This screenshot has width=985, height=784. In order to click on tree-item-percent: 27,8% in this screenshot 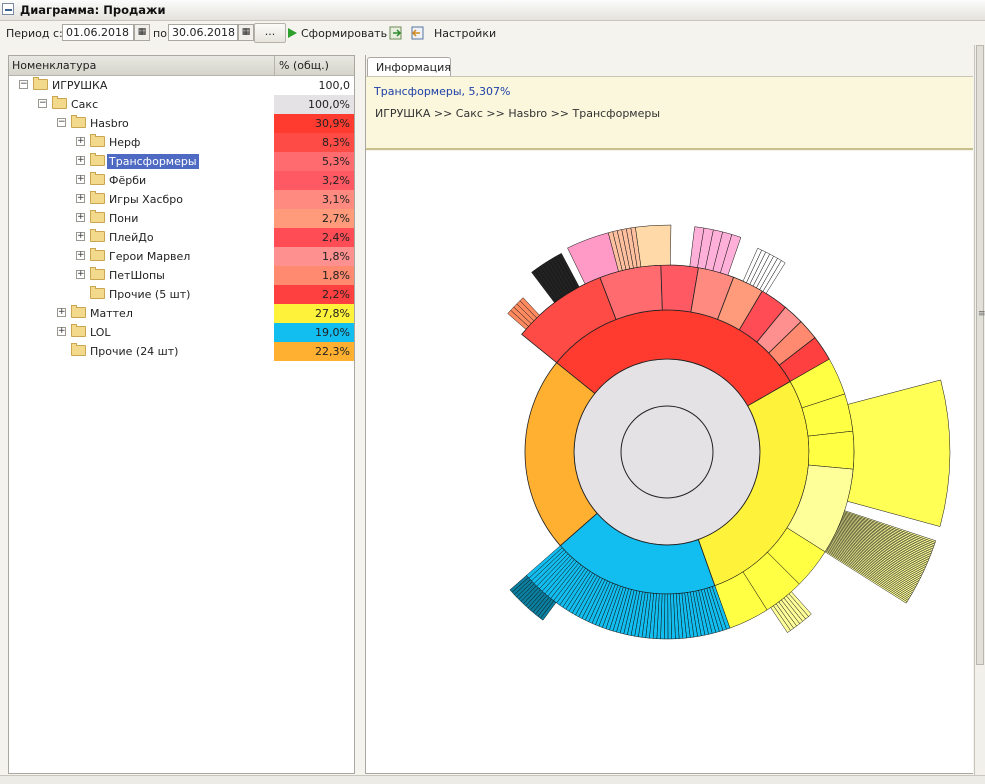, I will do `click(314, 313)`.